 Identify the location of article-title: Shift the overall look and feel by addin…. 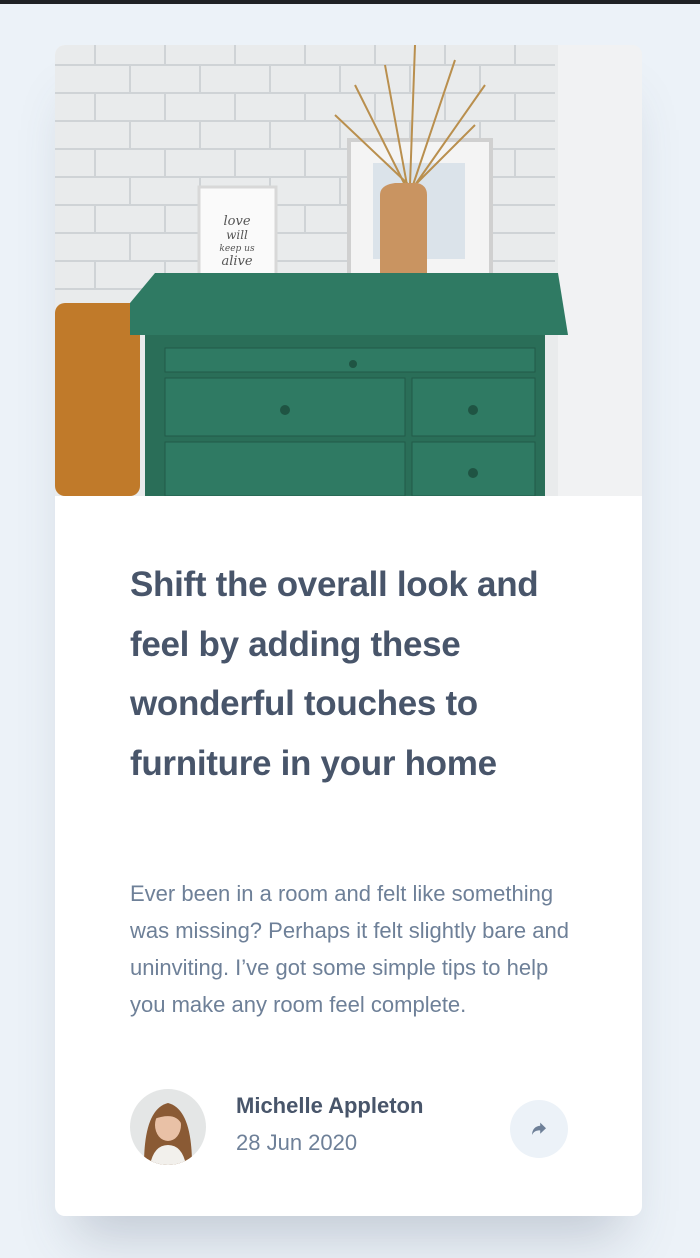
(334, 674).